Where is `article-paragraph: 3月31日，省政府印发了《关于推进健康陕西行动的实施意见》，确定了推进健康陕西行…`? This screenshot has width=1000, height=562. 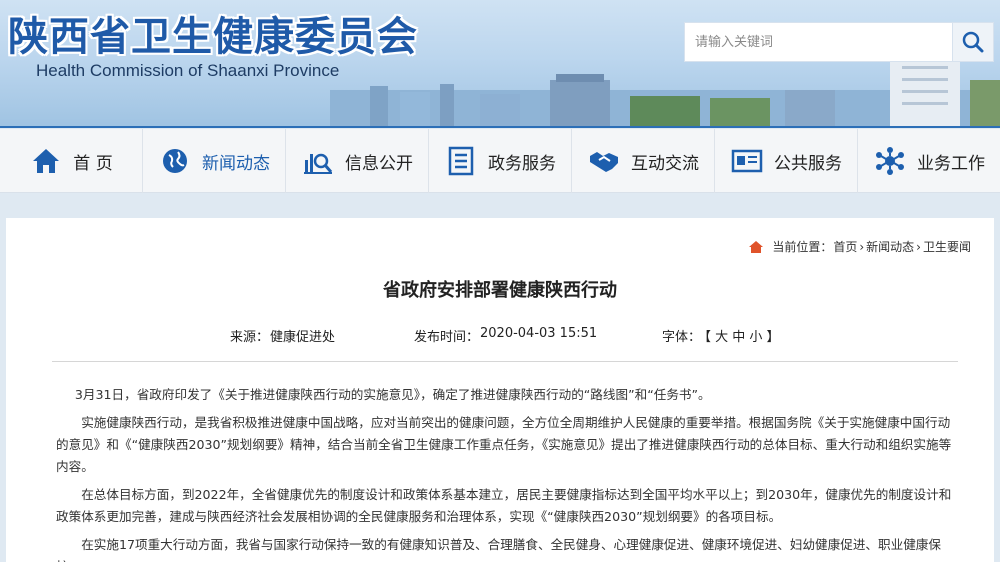
article-paragraph: 3月31日，省政府印发了《关于推进健康陕西行动的实施意见》，确定了推进健康陕西行… is located at coordinates (392, 394).